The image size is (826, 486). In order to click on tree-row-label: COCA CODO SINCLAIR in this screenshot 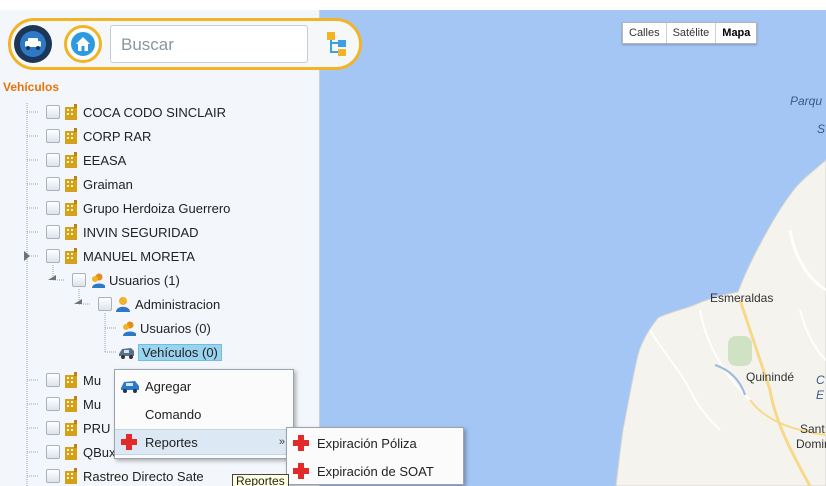, I will do `click(155, 112)`.